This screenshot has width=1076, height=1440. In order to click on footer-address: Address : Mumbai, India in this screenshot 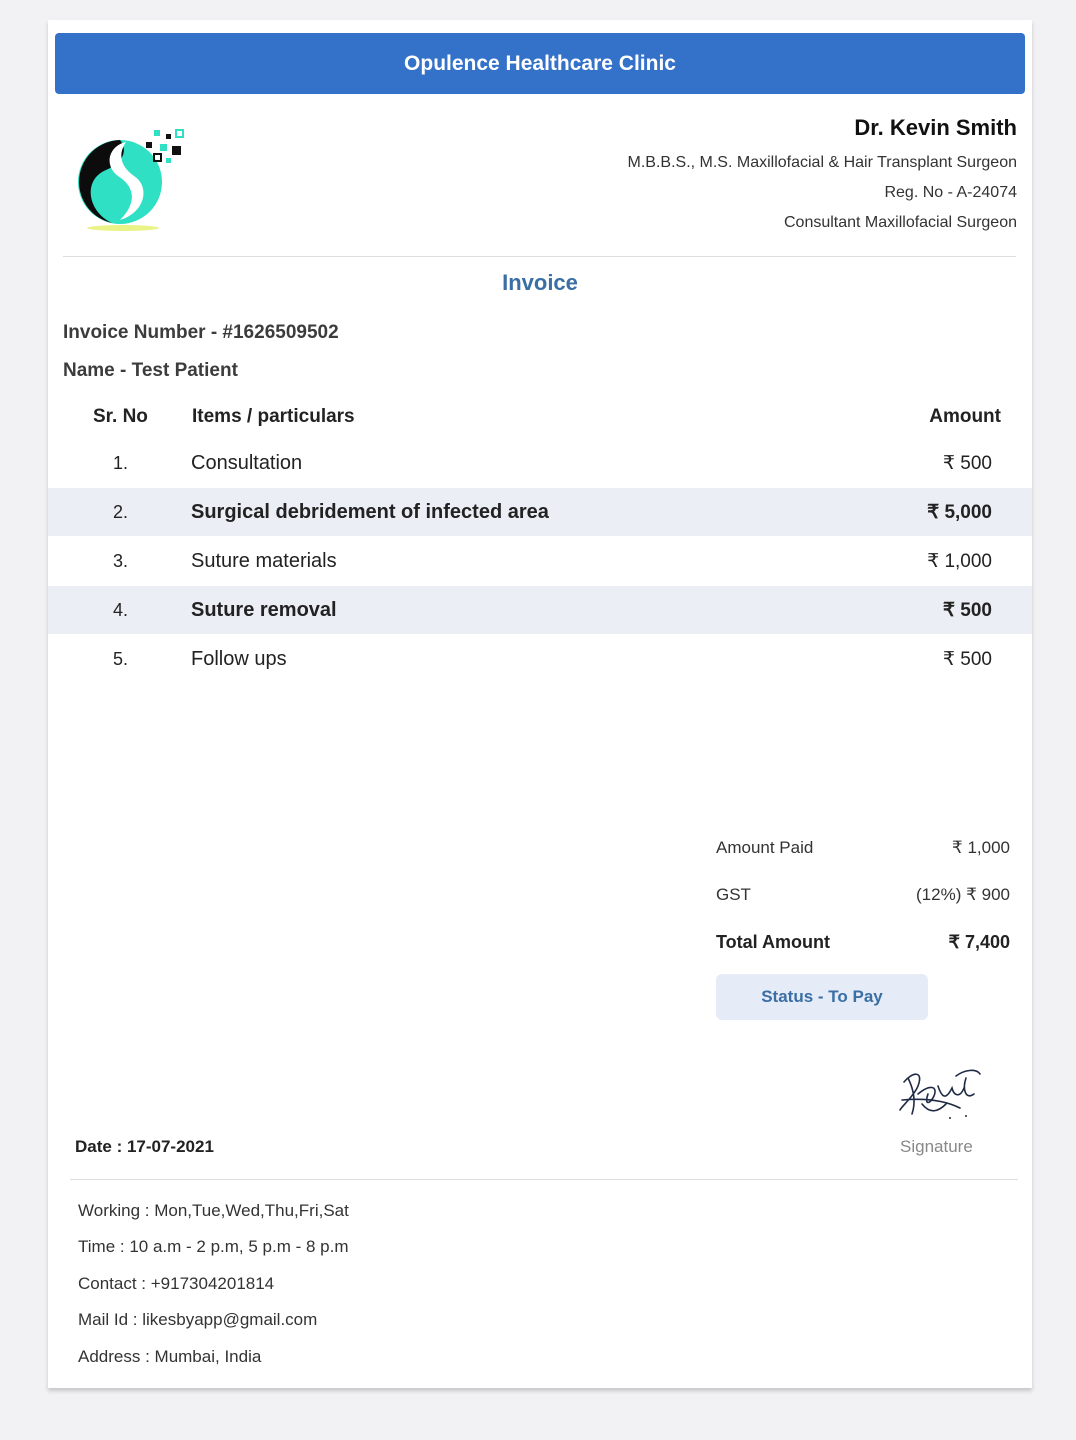, I will do `click(170, 1356)`.